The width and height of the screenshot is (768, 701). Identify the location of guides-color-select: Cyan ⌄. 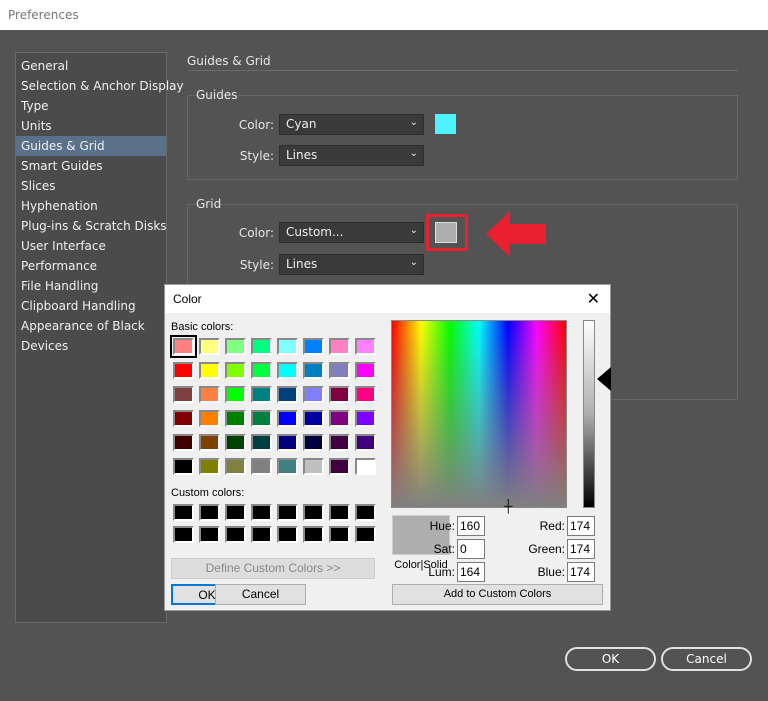
(351, 124).